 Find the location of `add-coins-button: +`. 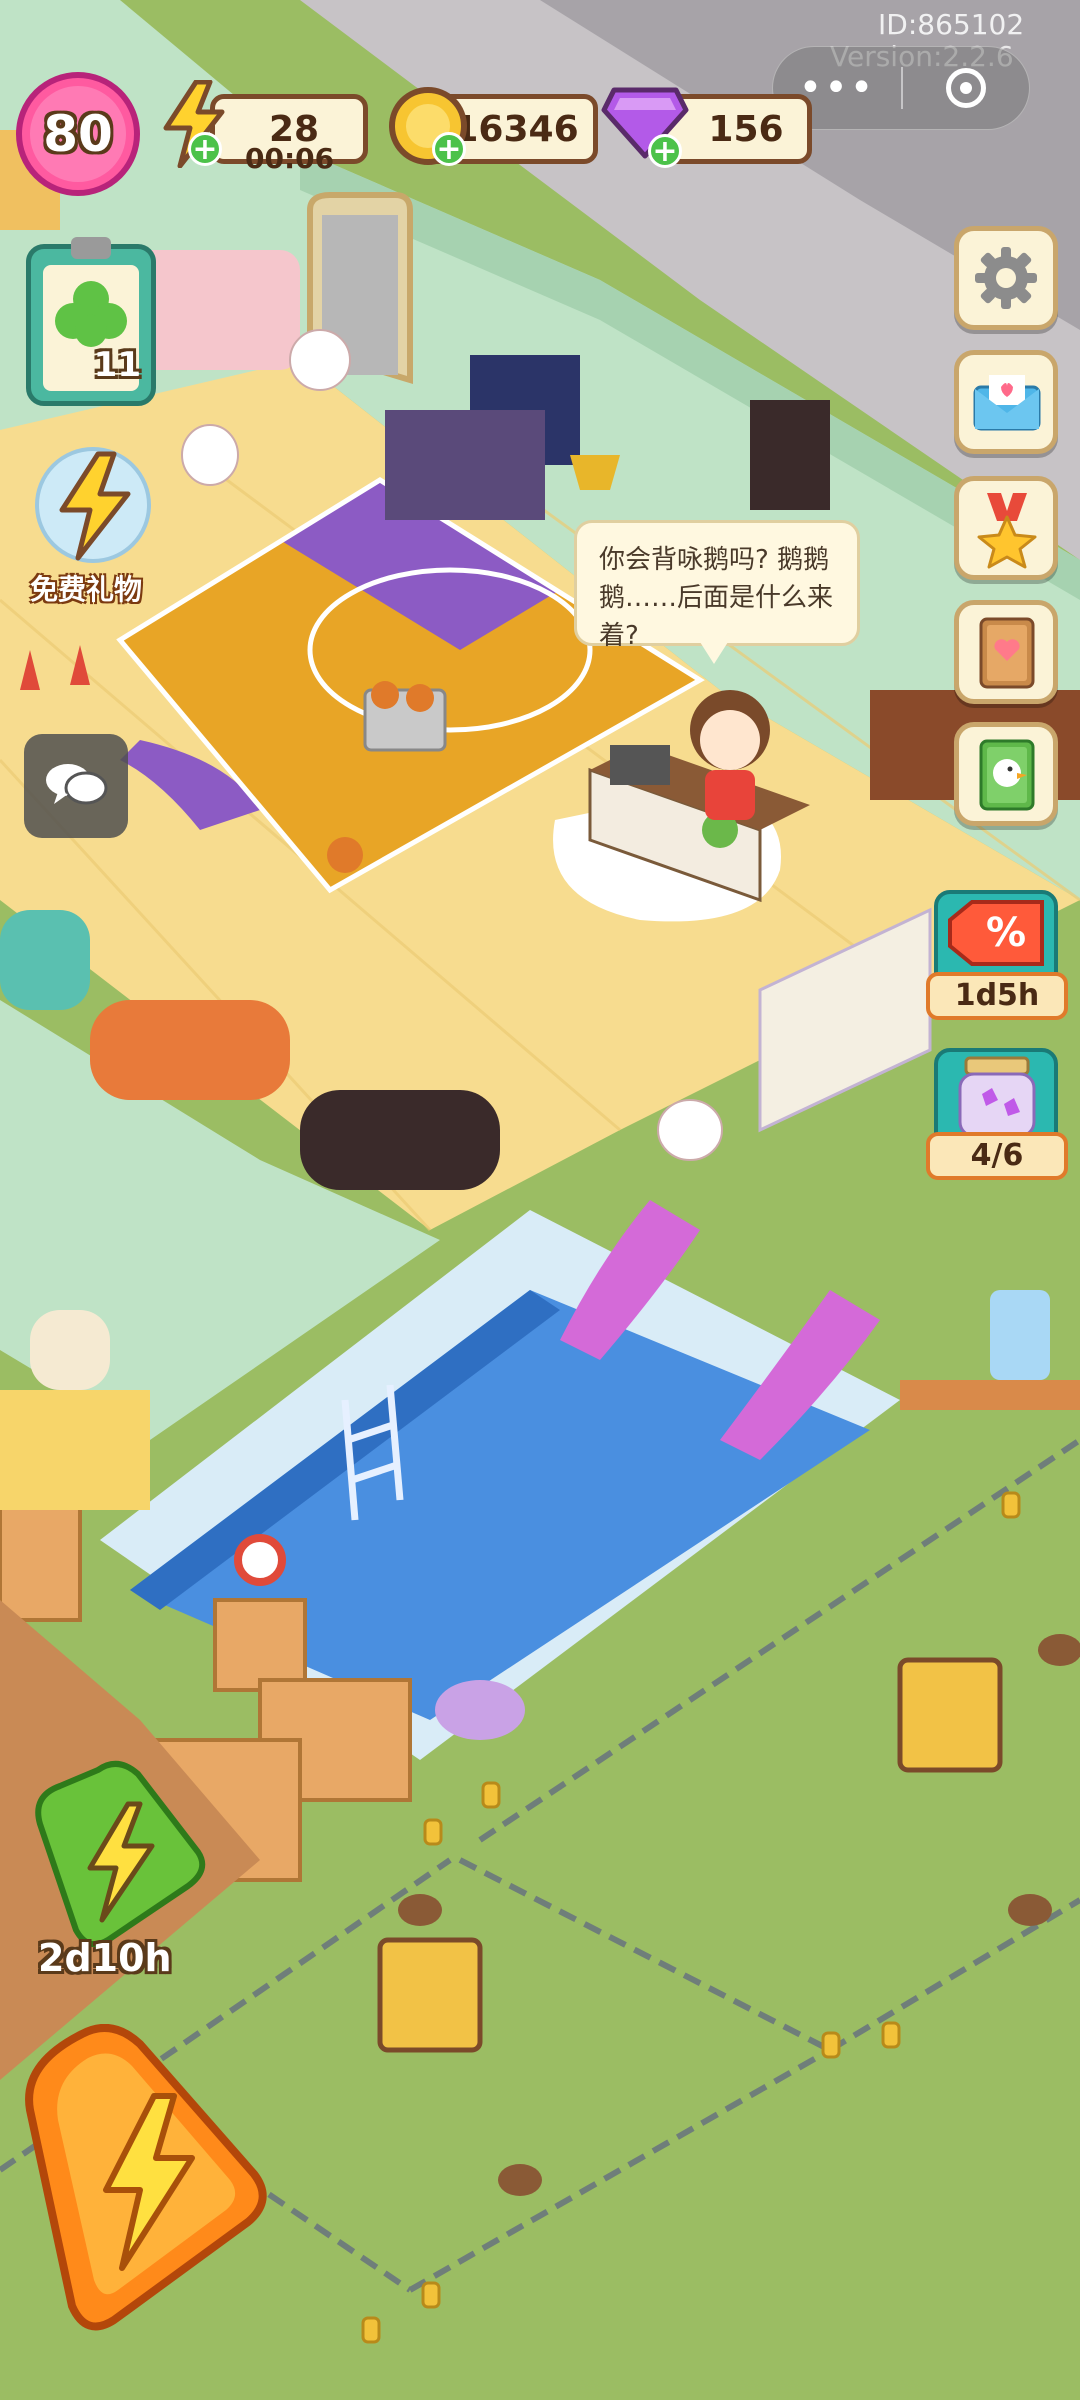

add-coins-button: + is located at coordinates (449, 149).